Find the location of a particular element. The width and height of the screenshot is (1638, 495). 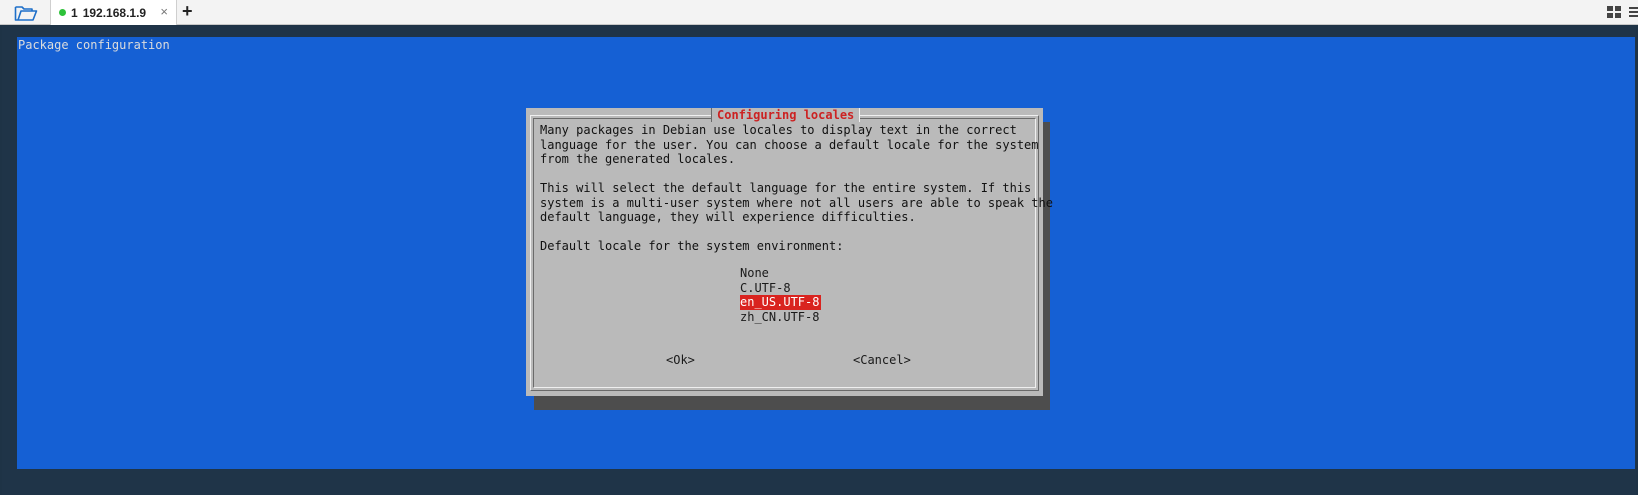

locale-option-c-utf8: C.UTF-8 is located at coordinates (780, 288).